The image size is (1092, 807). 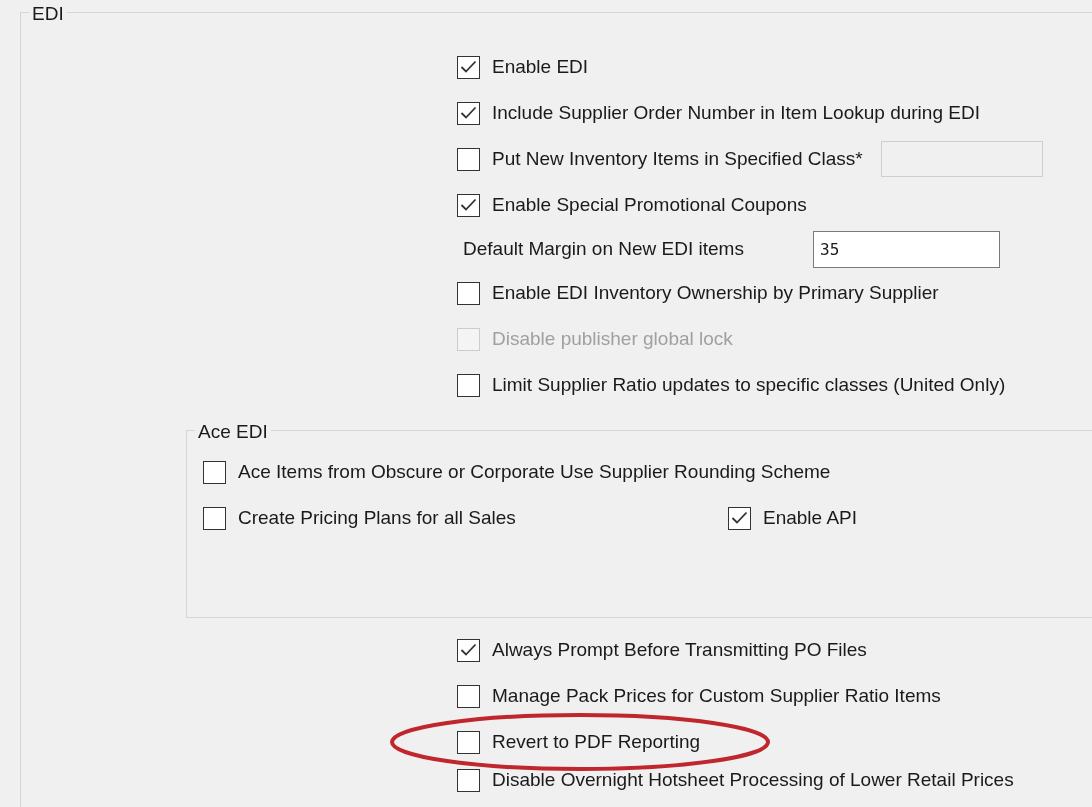 I want to click on margin-label: Default Margin on New EDI items, so click(x=604, y=248).